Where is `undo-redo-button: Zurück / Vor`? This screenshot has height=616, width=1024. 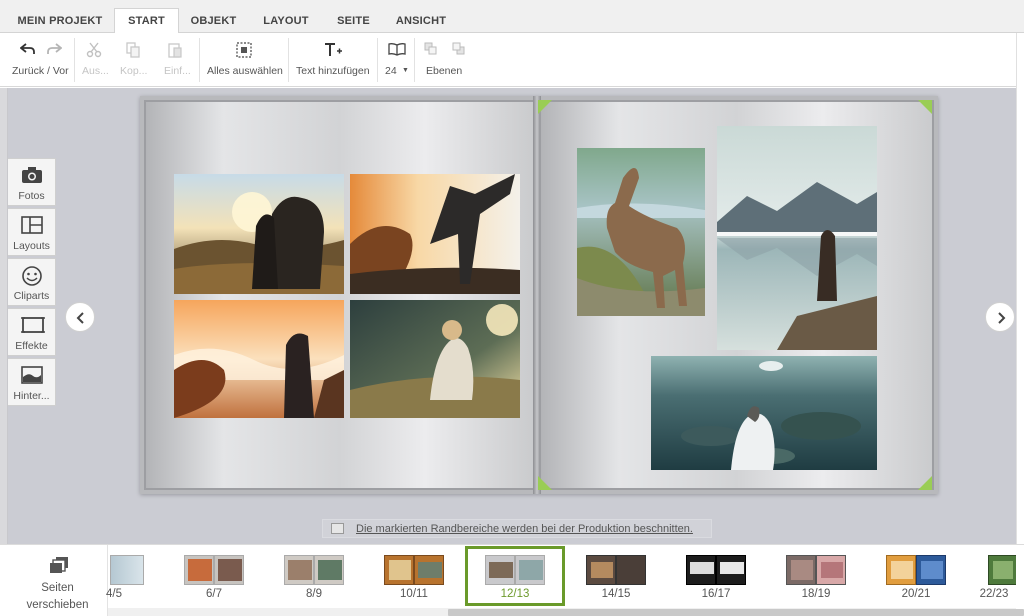 undo-redo-button: Zurück / Vor is located at coordinates (39, 61).